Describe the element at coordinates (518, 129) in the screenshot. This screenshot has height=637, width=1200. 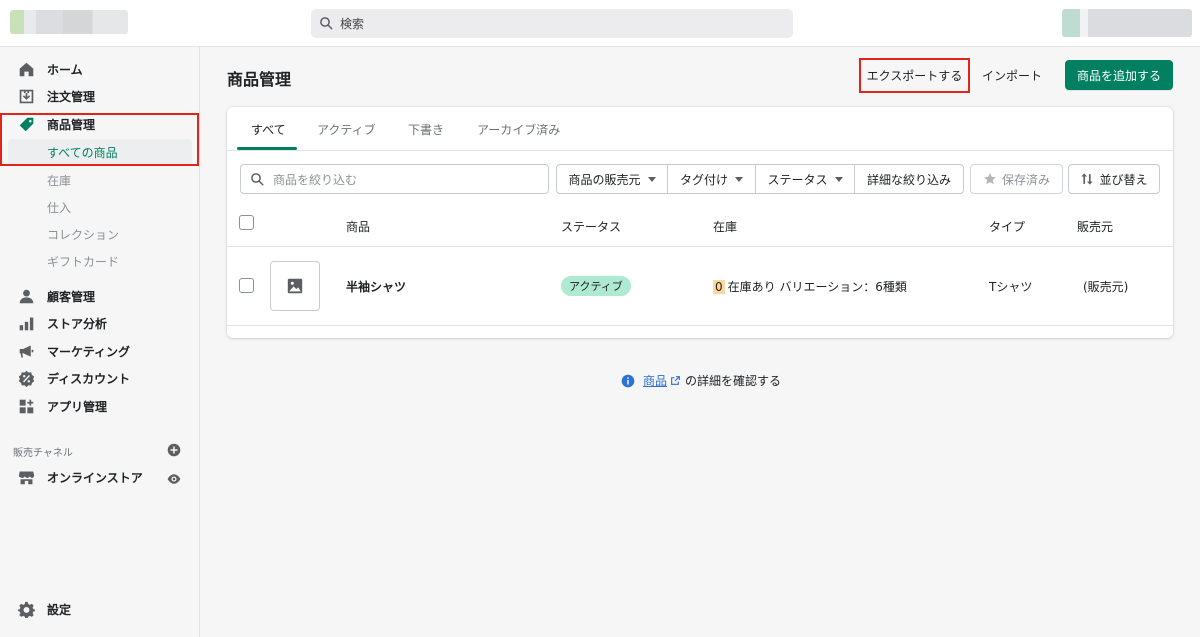
I see `tab-archived: アーカイブ済み` at that location.